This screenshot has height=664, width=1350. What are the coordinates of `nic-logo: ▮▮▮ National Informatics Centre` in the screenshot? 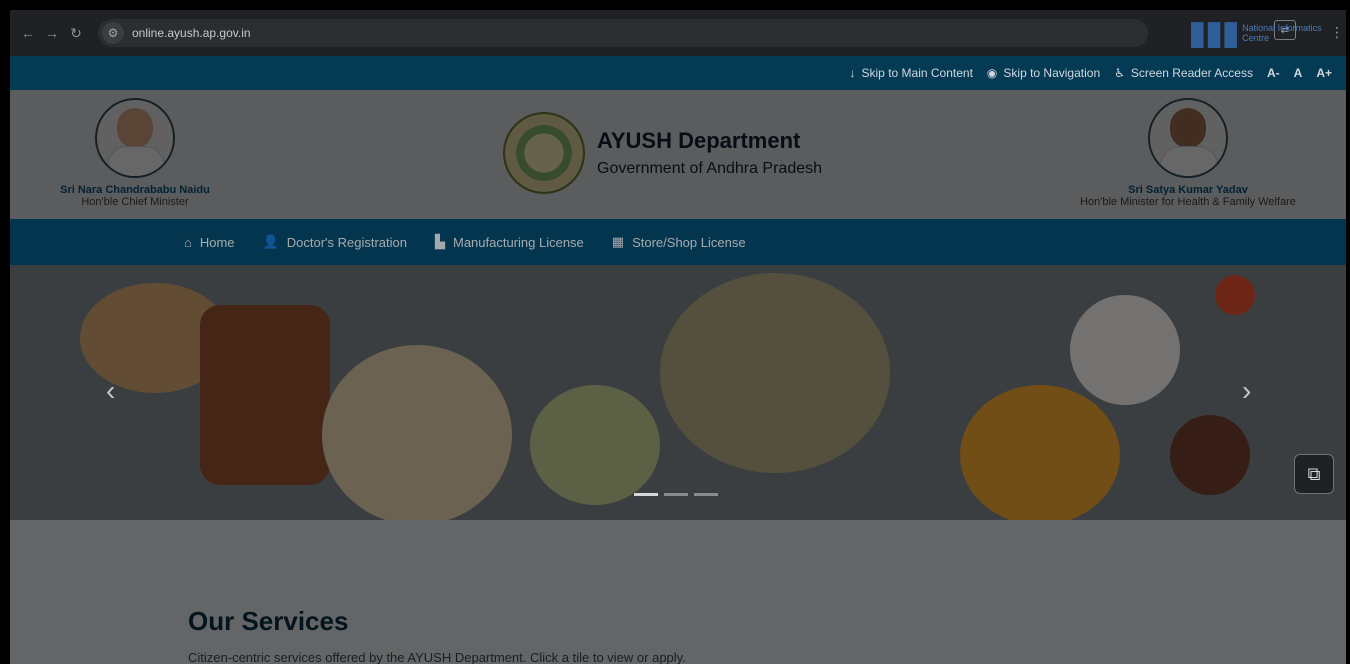 It's located at (1263, 33).